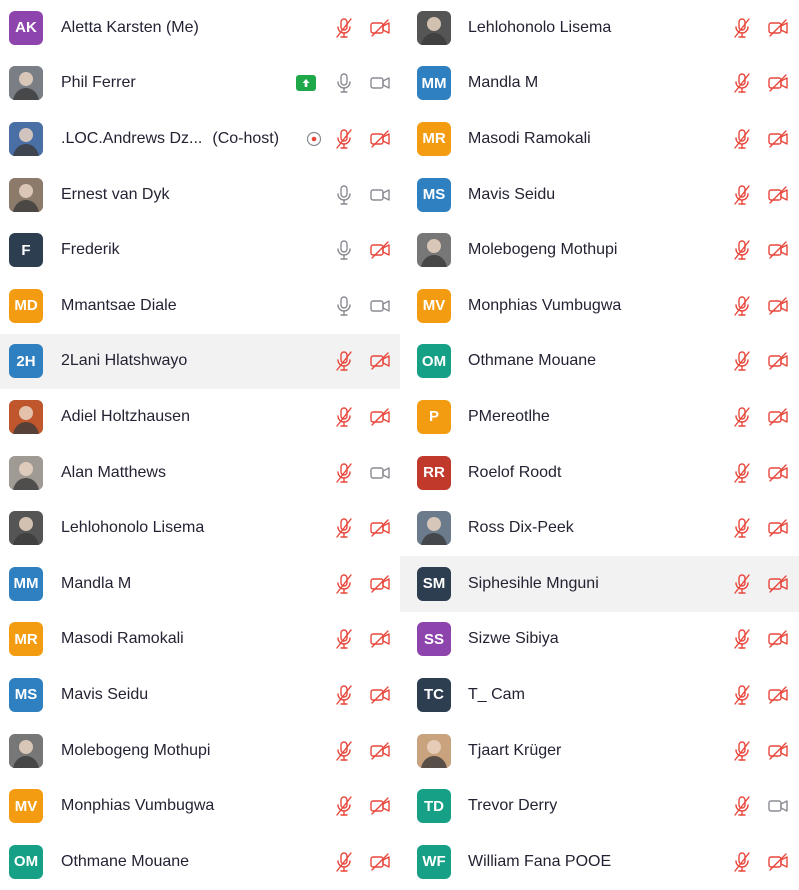 This screenshot has height=890, width=799. What do you see at coordinates (200, 139) in the screenshot?
I see `participant-row: .LOC.Andrews Dz... (Co-host)` at bounding box center [200, 139].